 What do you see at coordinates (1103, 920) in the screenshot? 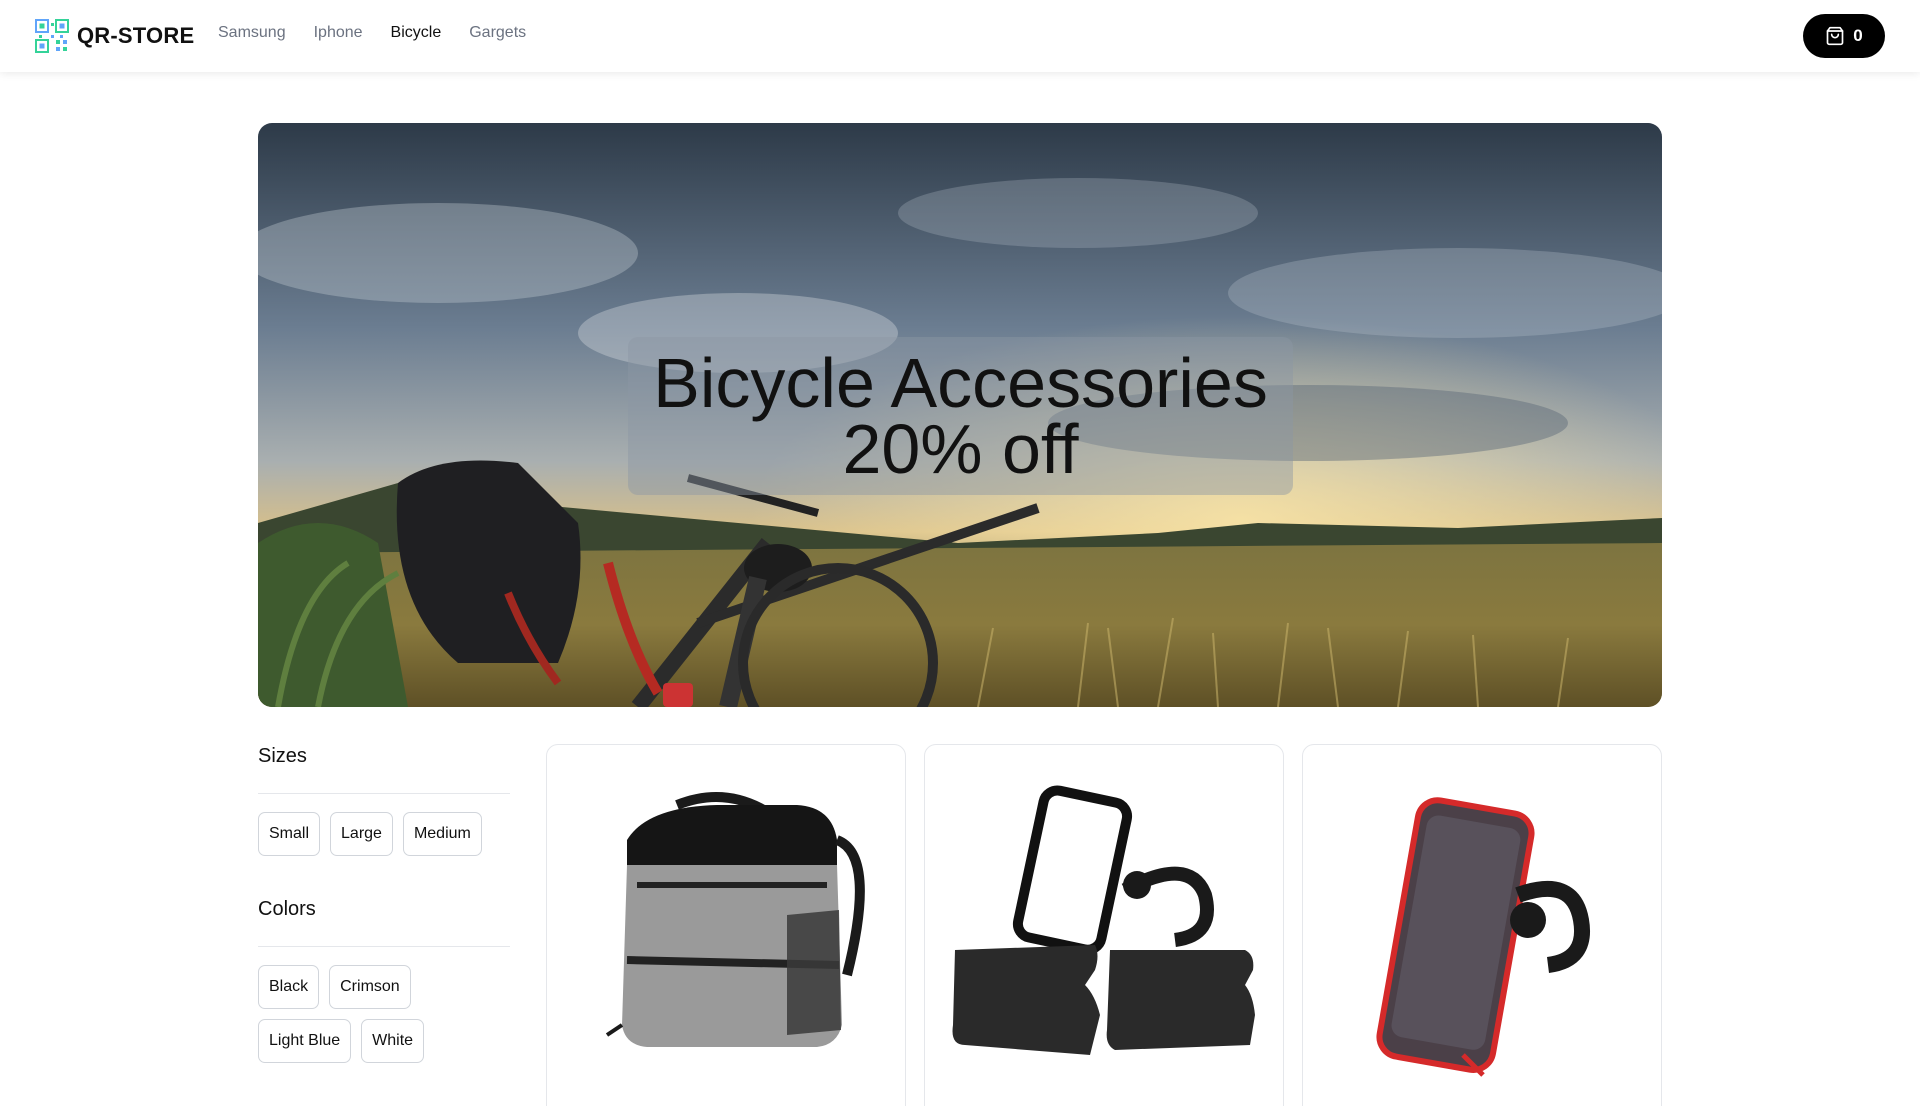
I see `phone-mount-product-image` at bounding box center [1103, 920].